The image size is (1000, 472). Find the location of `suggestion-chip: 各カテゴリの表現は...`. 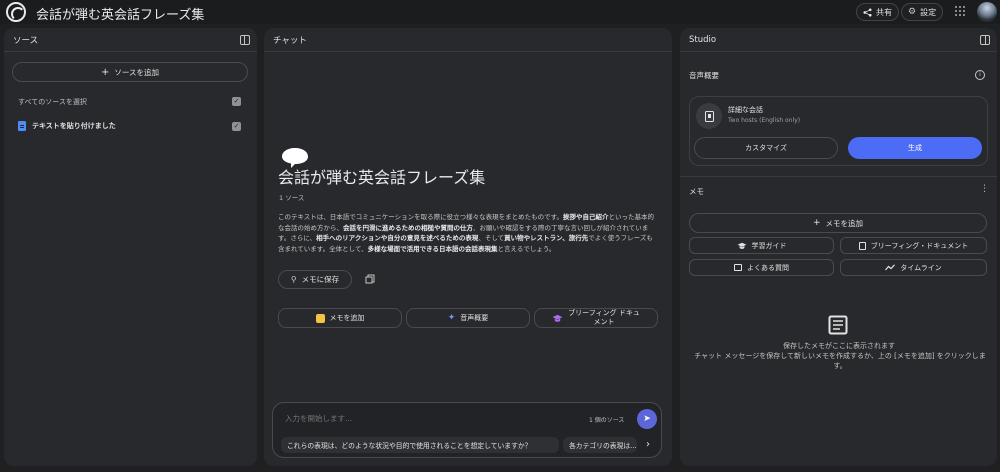

suggestion-chip: 各カテゴリの表現は... is located at coordinates (600, 445).